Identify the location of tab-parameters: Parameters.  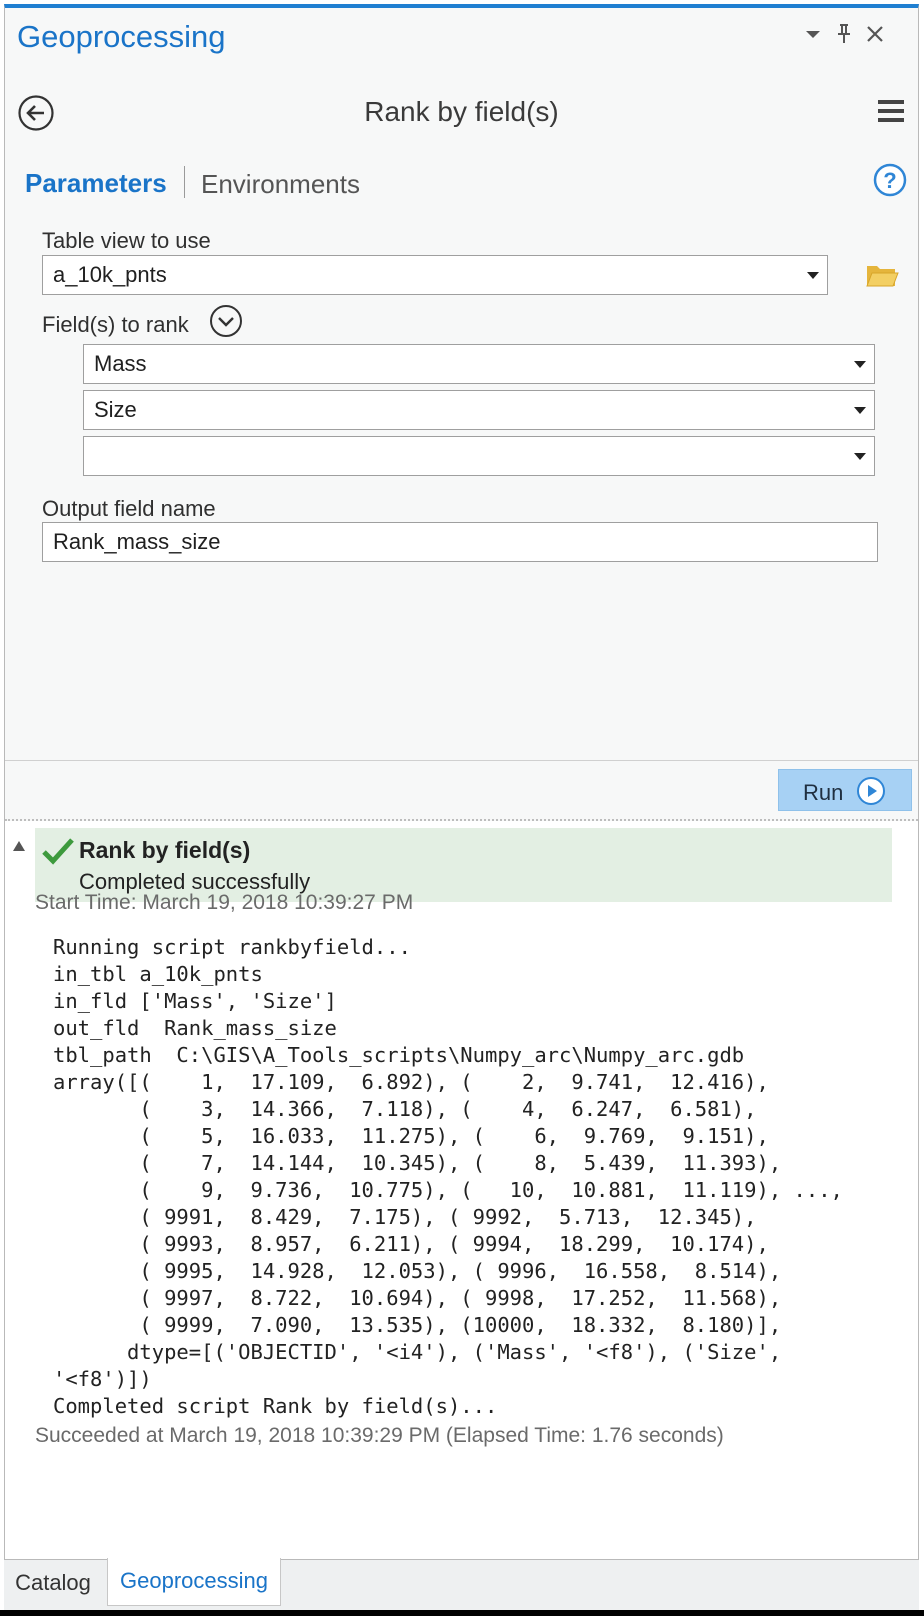
(96, 183).